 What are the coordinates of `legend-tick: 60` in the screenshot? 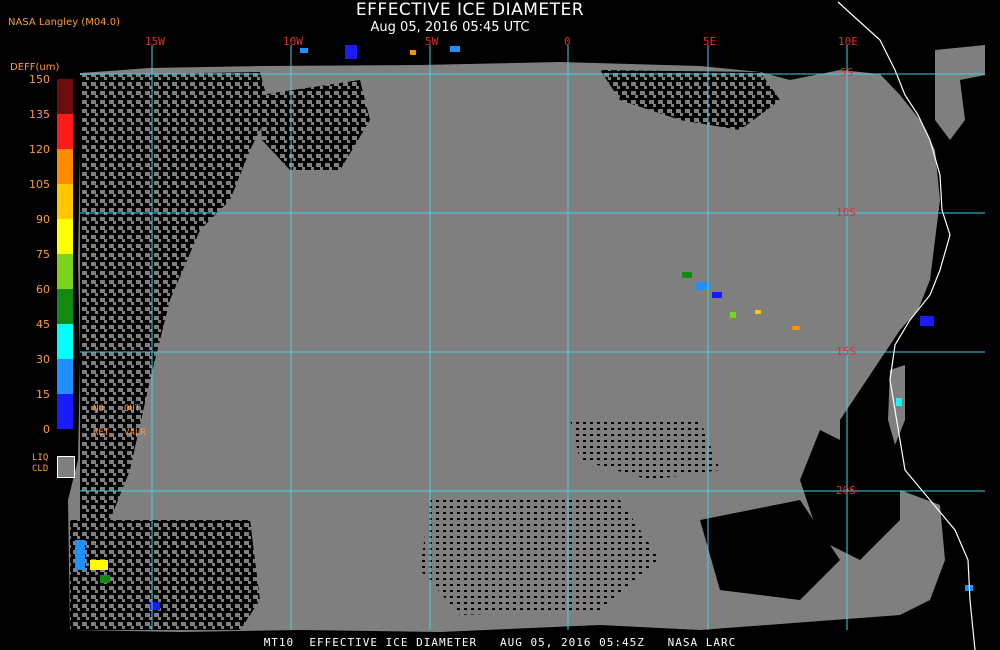 It's located at (43, 289).